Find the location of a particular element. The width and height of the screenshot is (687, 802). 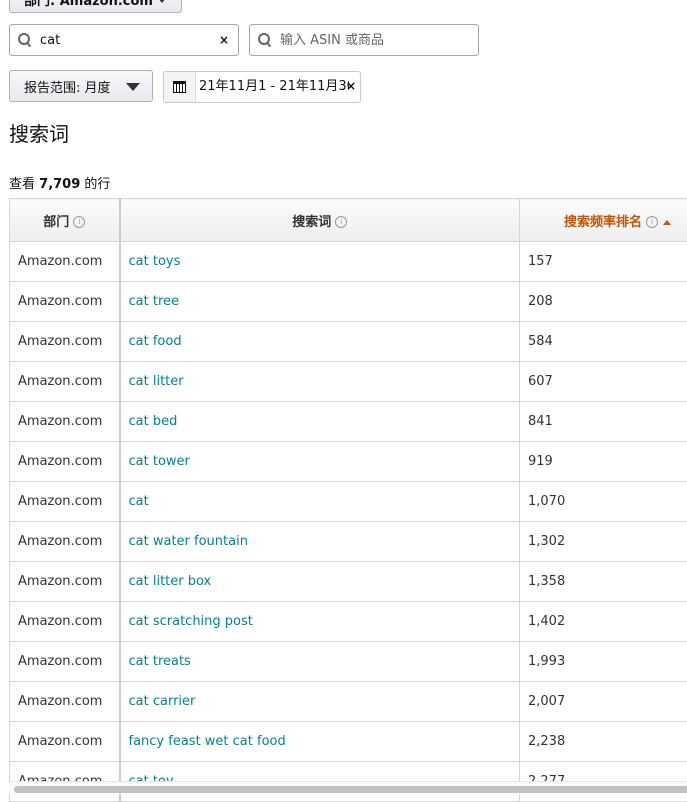

search-term-cell: cat litter is located at coordinates (320, 382).